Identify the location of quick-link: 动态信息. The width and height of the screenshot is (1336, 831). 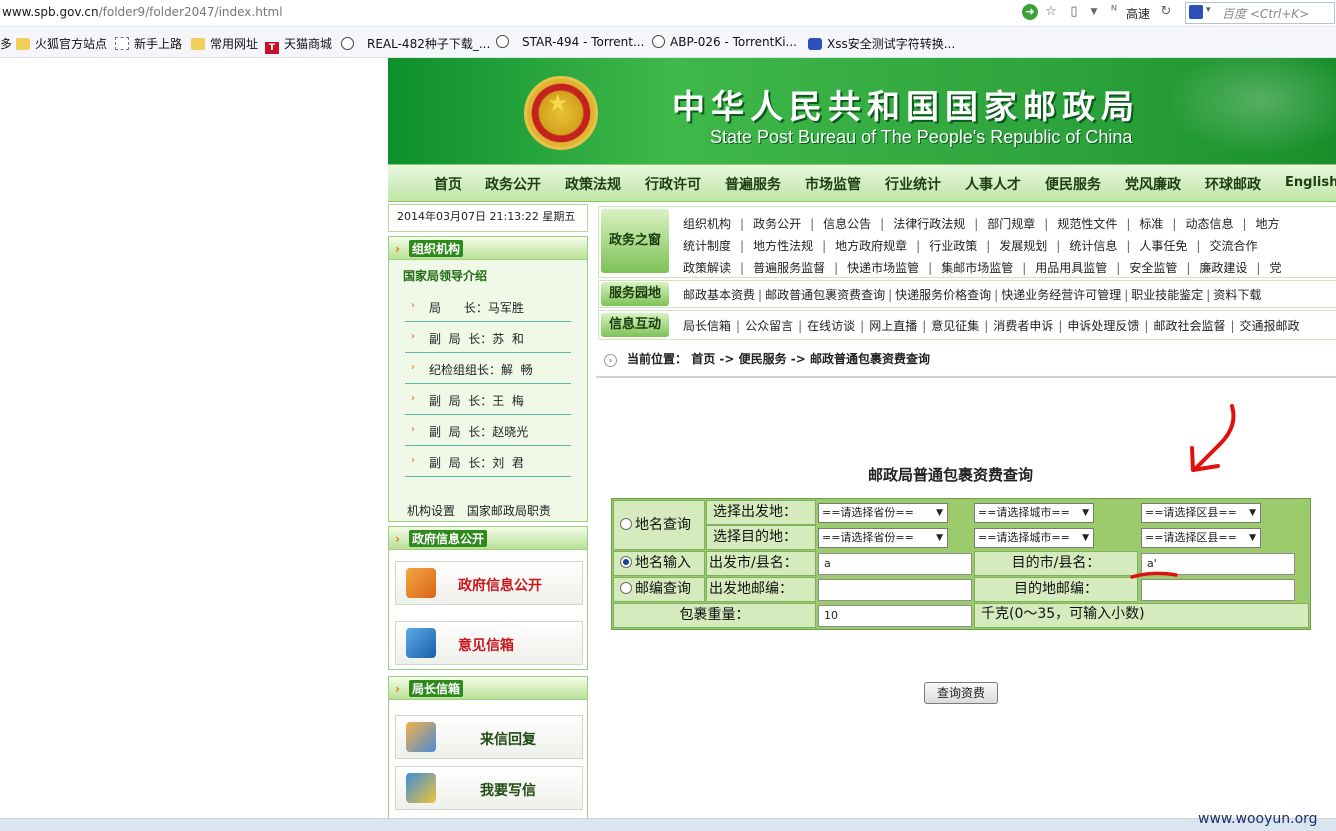
(1209, 224).